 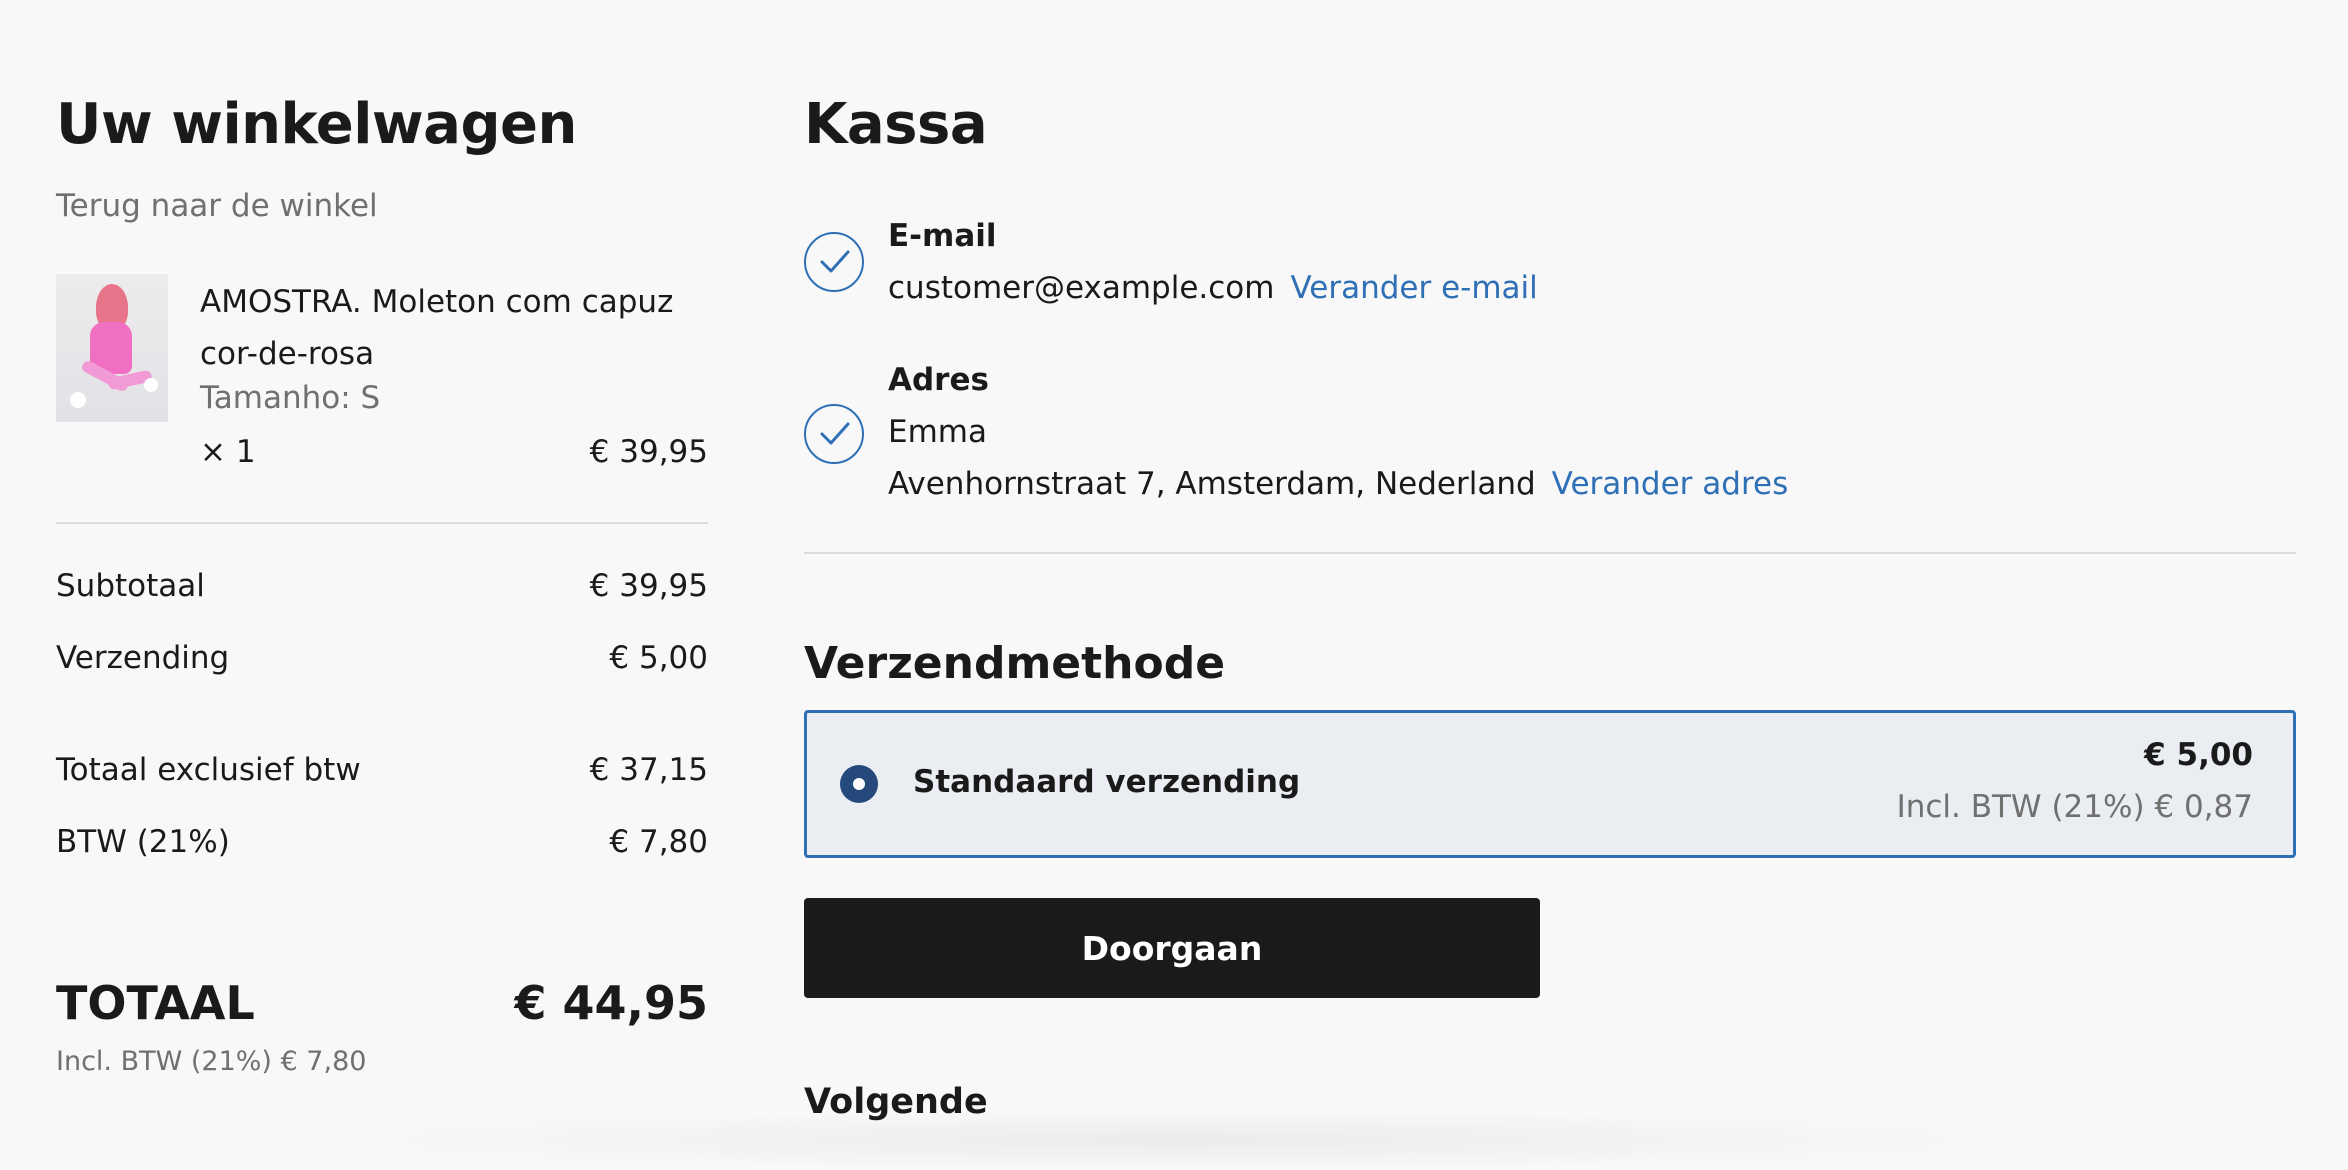 I want to click on product-variant: Tamanho: S, so click(x=290, y=398).